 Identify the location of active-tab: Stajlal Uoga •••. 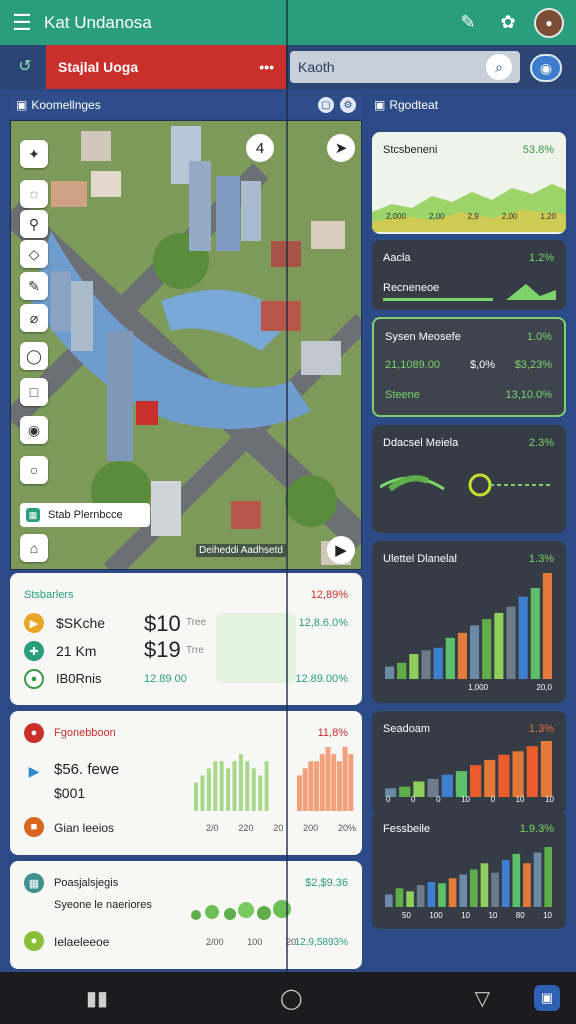
(166, 67).